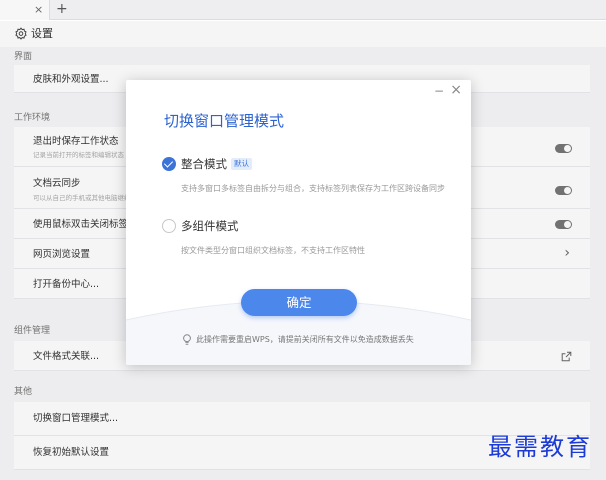  What do you see at coordinates (169, 226) in the screenshot?
I see `radio-unchecked-icon` at bounding box center [169, 226].